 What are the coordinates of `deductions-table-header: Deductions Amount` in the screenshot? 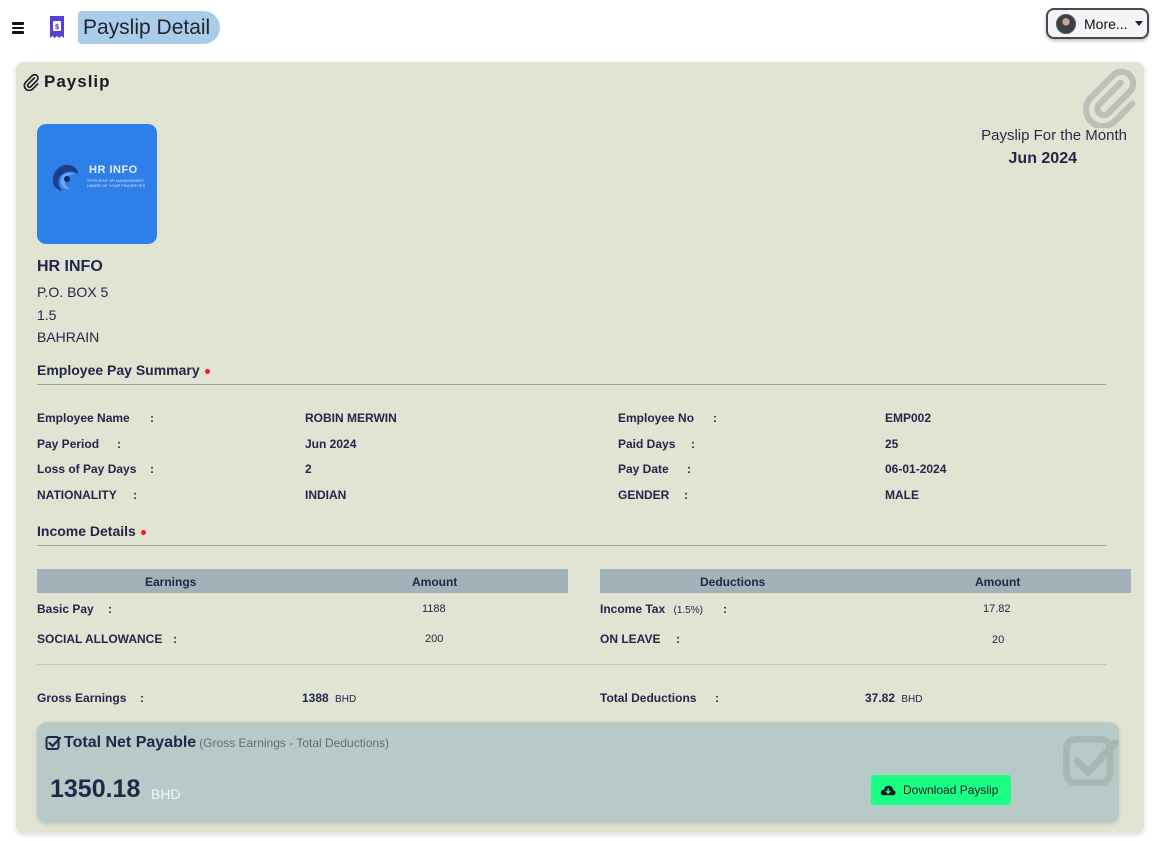 It's located at (865, 581).